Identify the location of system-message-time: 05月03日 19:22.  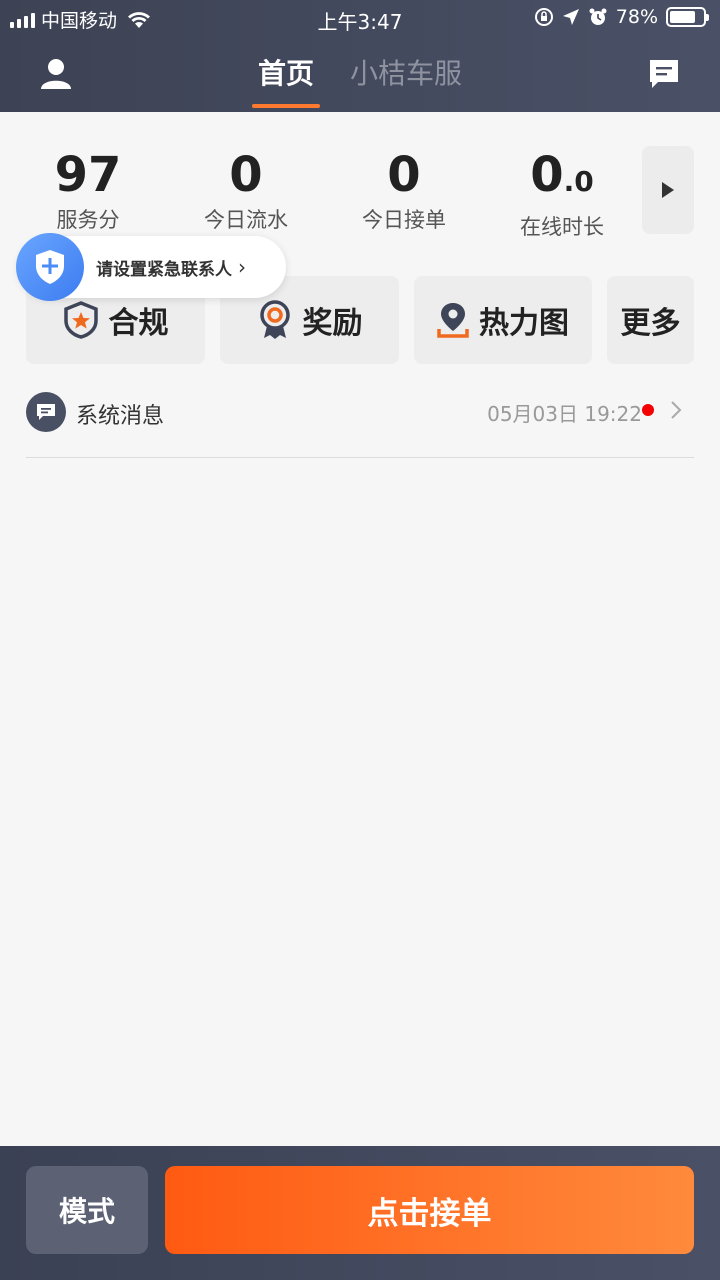
(564, 414).